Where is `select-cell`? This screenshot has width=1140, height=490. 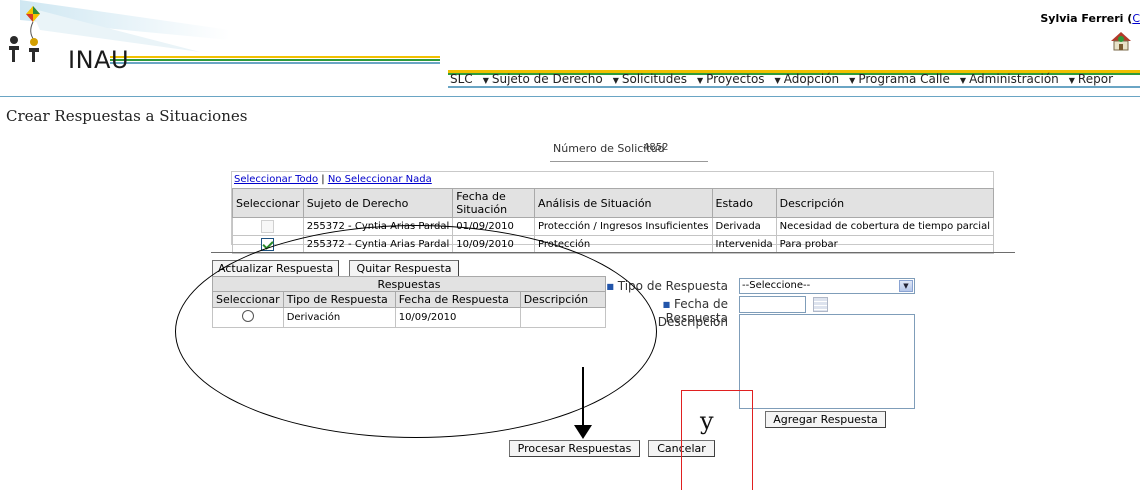 select-cell is located at coordinates (268, 226).